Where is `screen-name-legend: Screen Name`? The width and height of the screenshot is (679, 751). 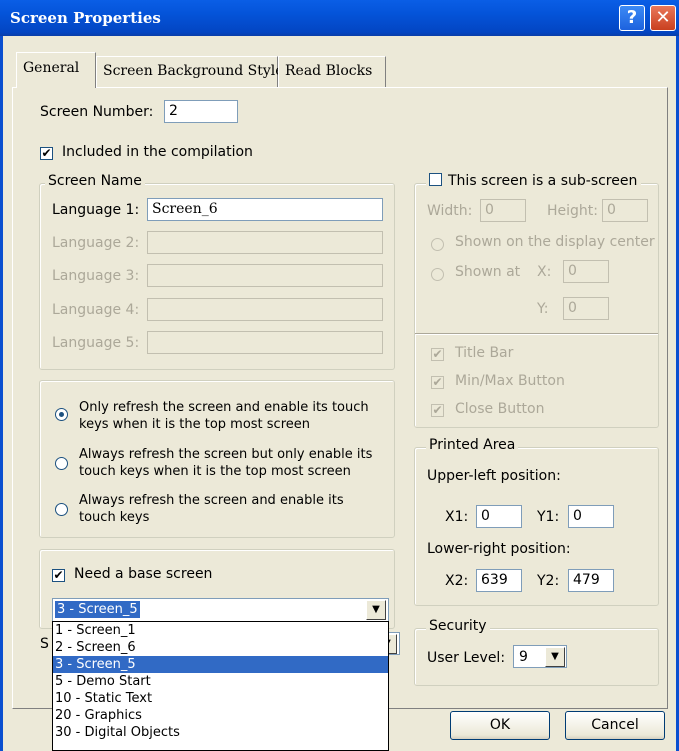
screen-name-legend: Screen Name is located at coordinates (95, 181).